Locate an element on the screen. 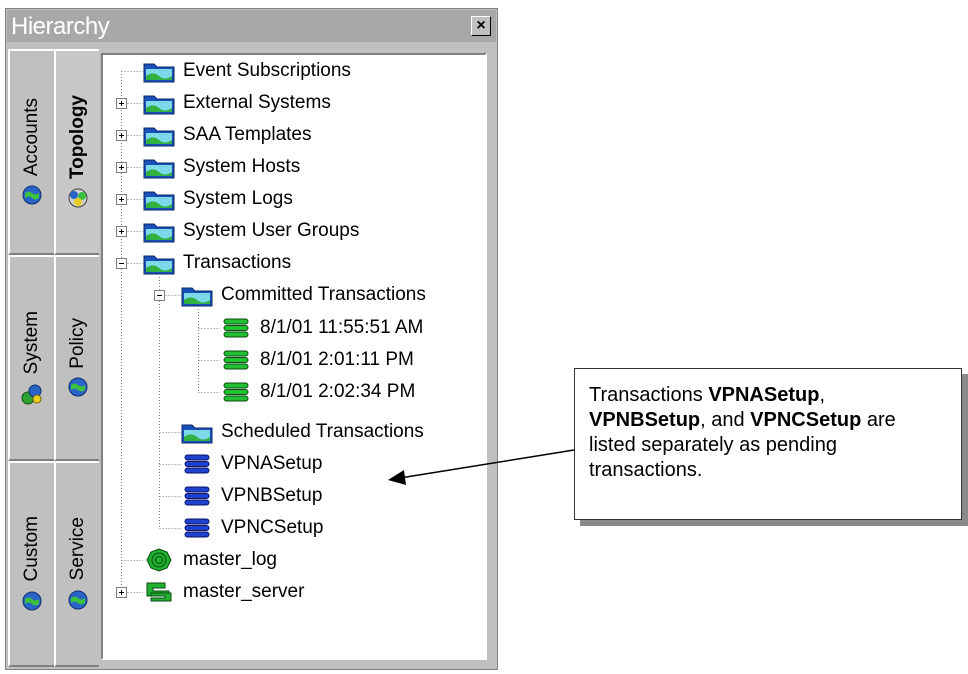 This screenshot has width=968, height=674. callout-vpnasetup: VPNASetup is located at coordinates (764, 395).